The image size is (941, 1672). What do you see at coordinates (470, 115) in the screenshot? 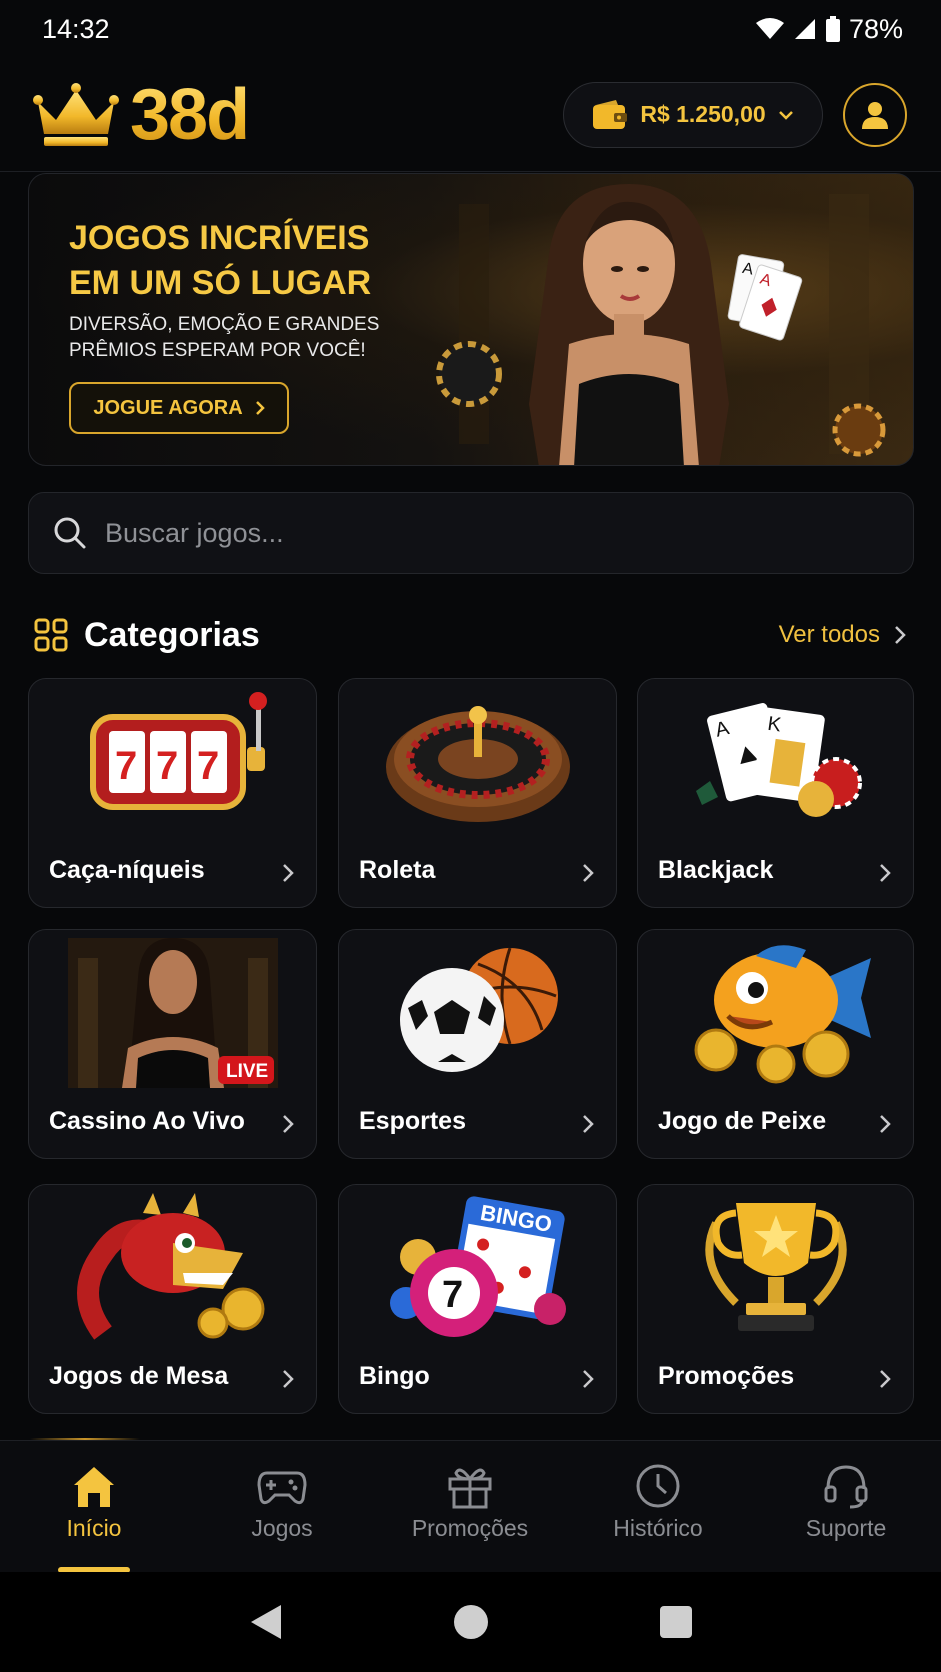
I see `app-header: 38d R$ 1.250,00` at bounding box center [470, 115].